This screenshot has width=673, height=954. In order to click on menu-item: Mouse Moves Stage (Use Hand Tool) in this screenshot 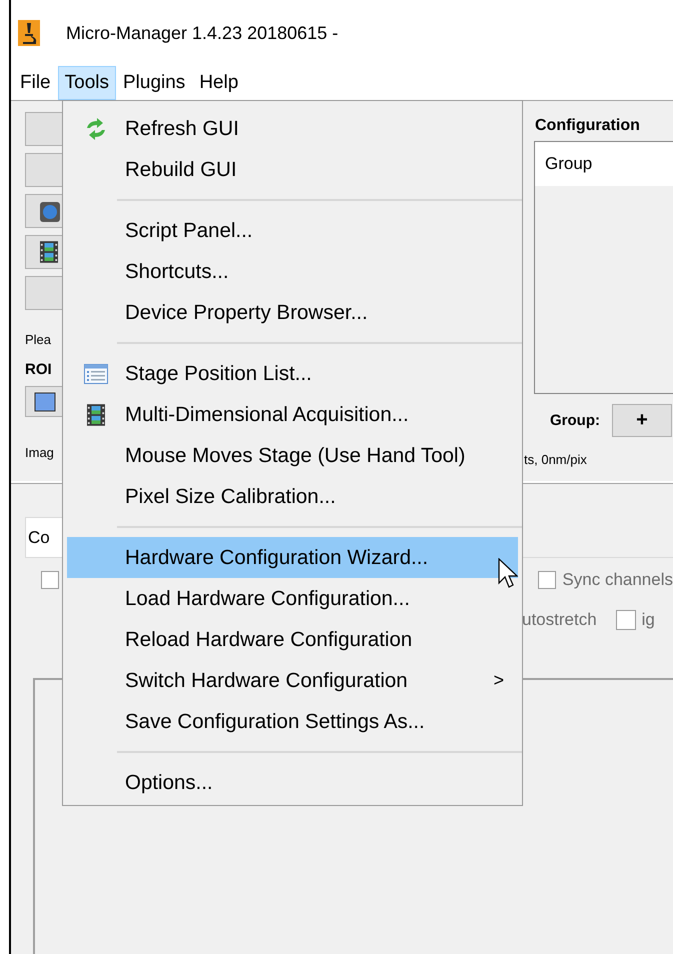, I will do `click(292, 455)`.